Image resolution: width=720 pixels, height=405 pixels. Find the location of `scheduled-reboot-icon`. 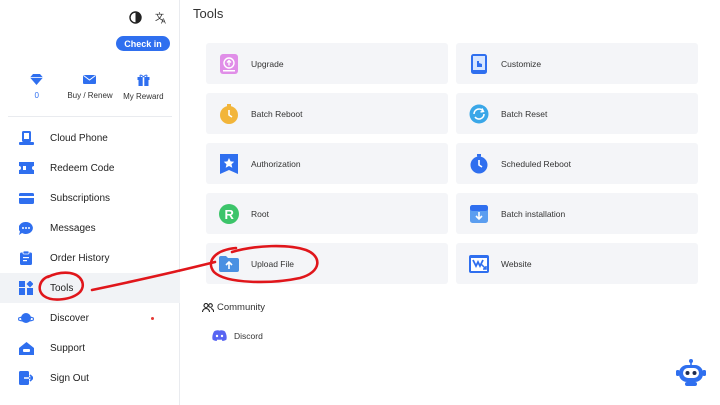

scheduled-reboot-icon is located at coordinates (479, 163).